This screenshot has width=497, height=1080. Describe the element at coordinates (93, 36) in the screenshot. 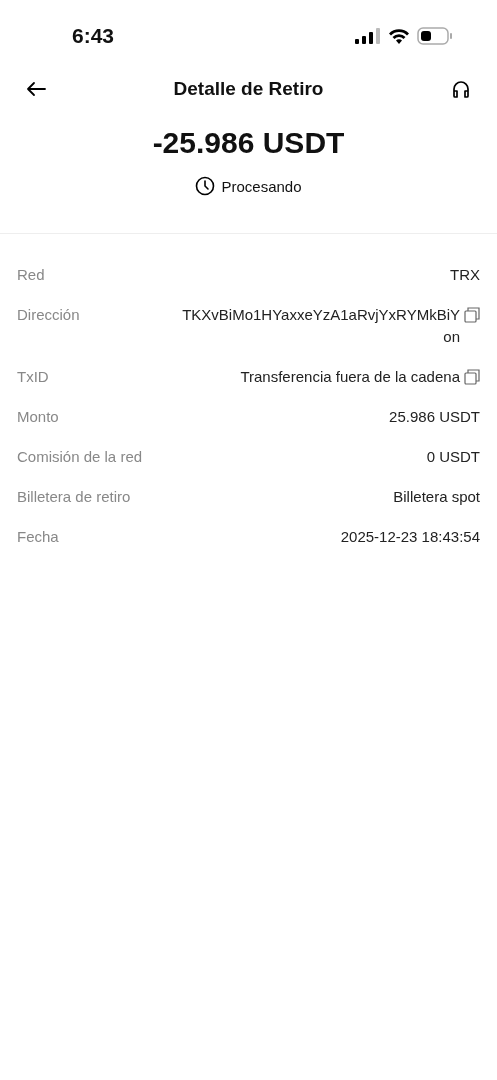

I see `status-time: 6:43` at that location.